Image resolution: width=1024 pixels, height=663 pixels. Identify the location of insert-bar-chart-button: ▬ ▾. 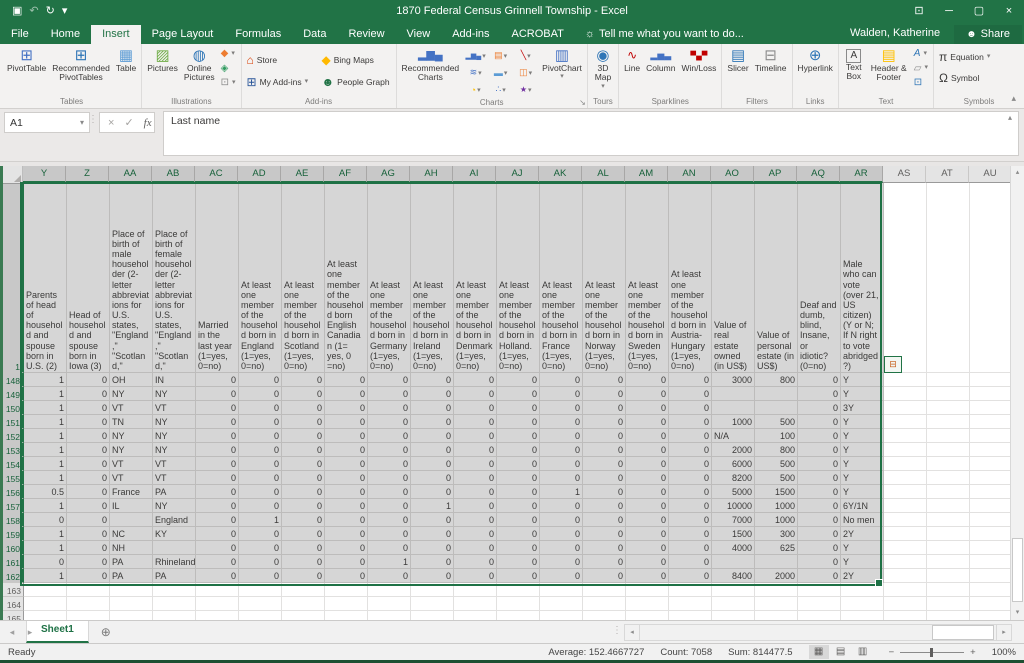
(500, 72).